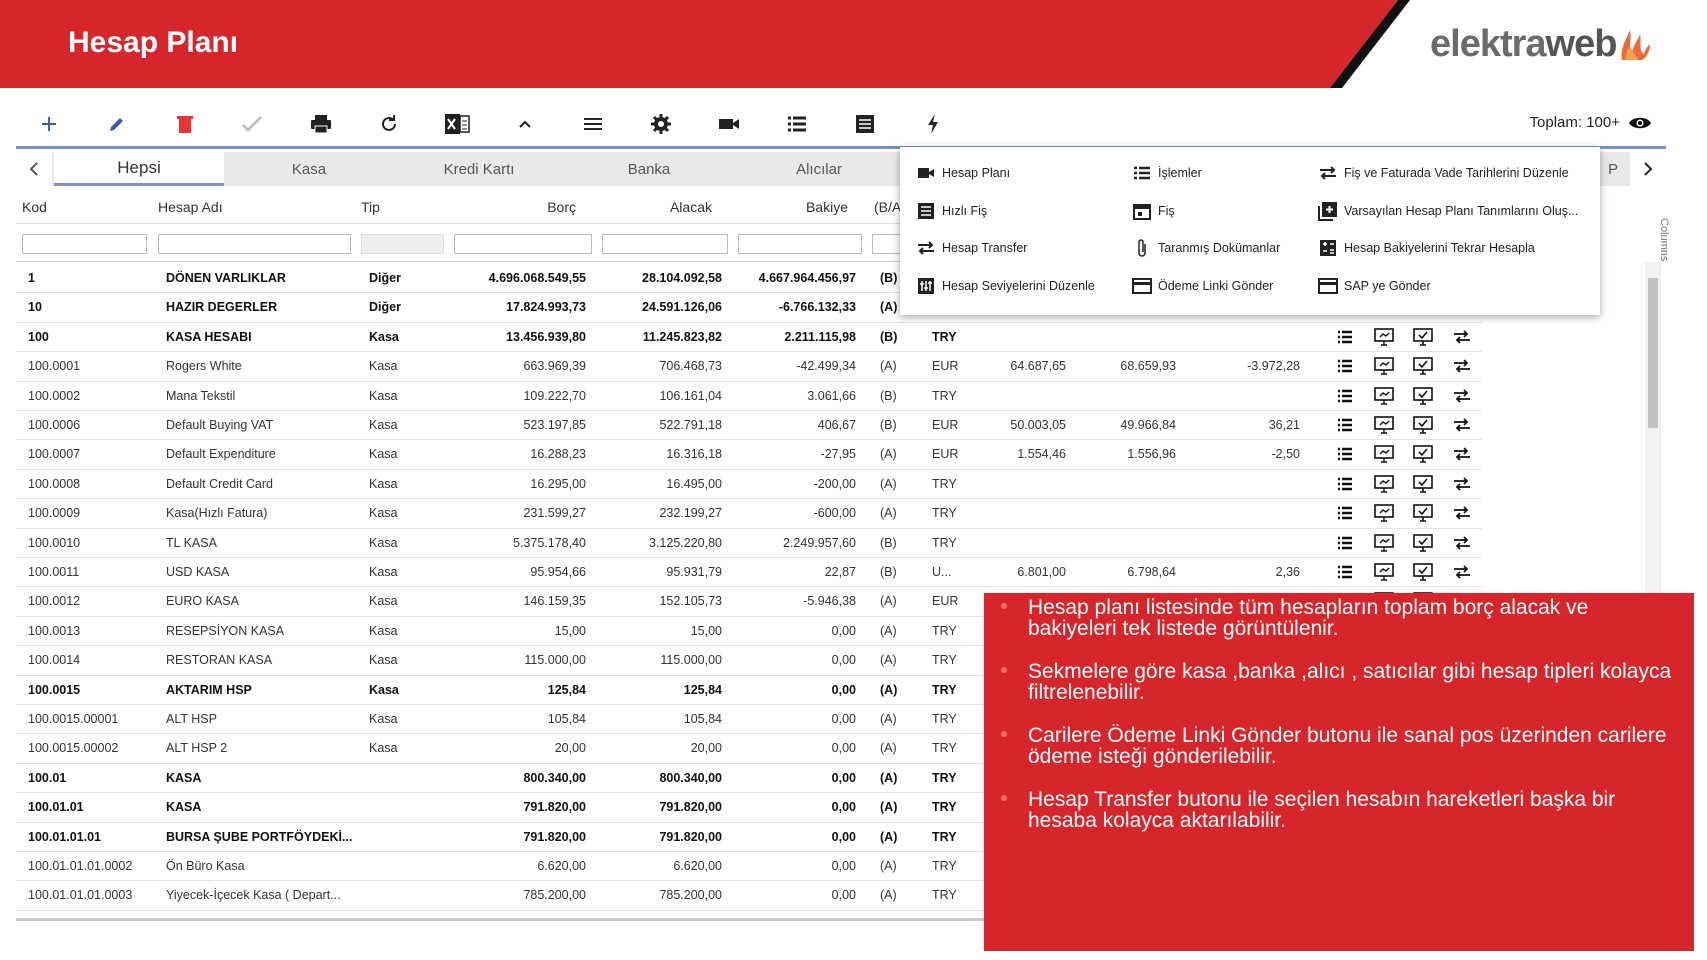 The height and width of the screenshot is (960, 1707). I want to click on menu-hizli-fis: Hızlı Fiş, so click(951, 211).